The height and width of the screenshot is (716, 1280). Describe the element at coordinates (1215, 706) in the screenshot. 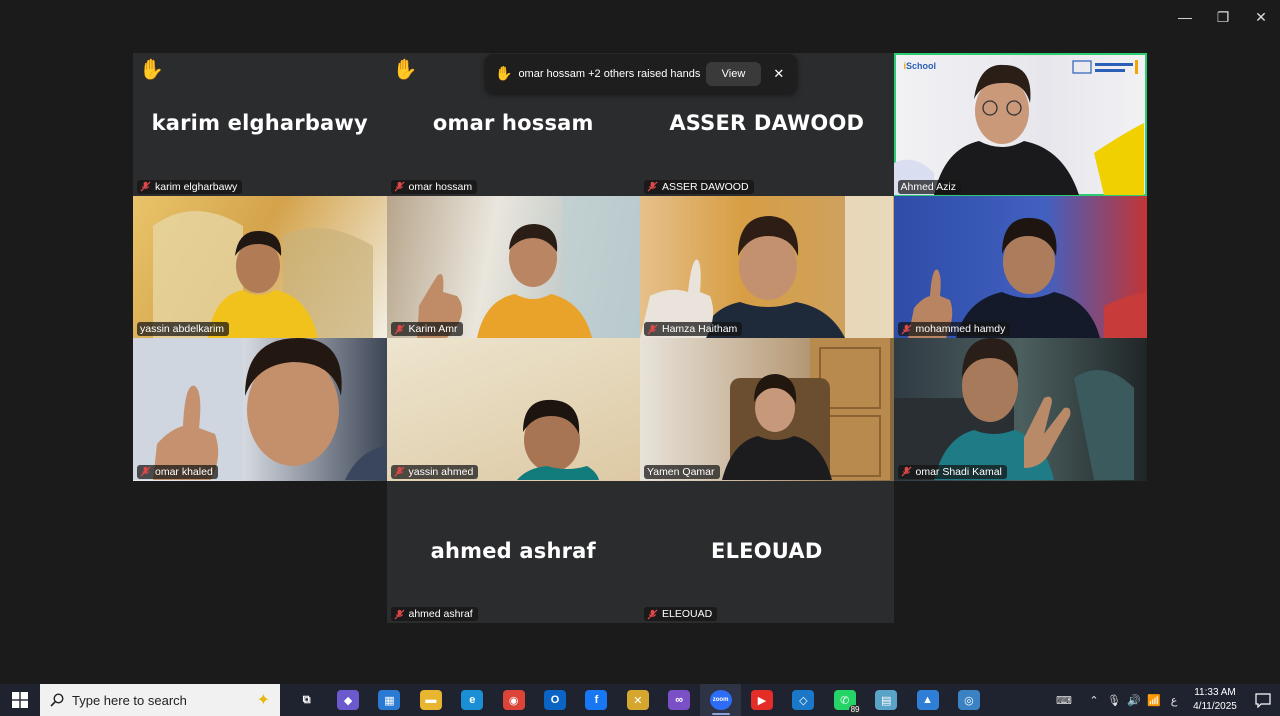

I see `clock-date: 4/11/2025` at that location.